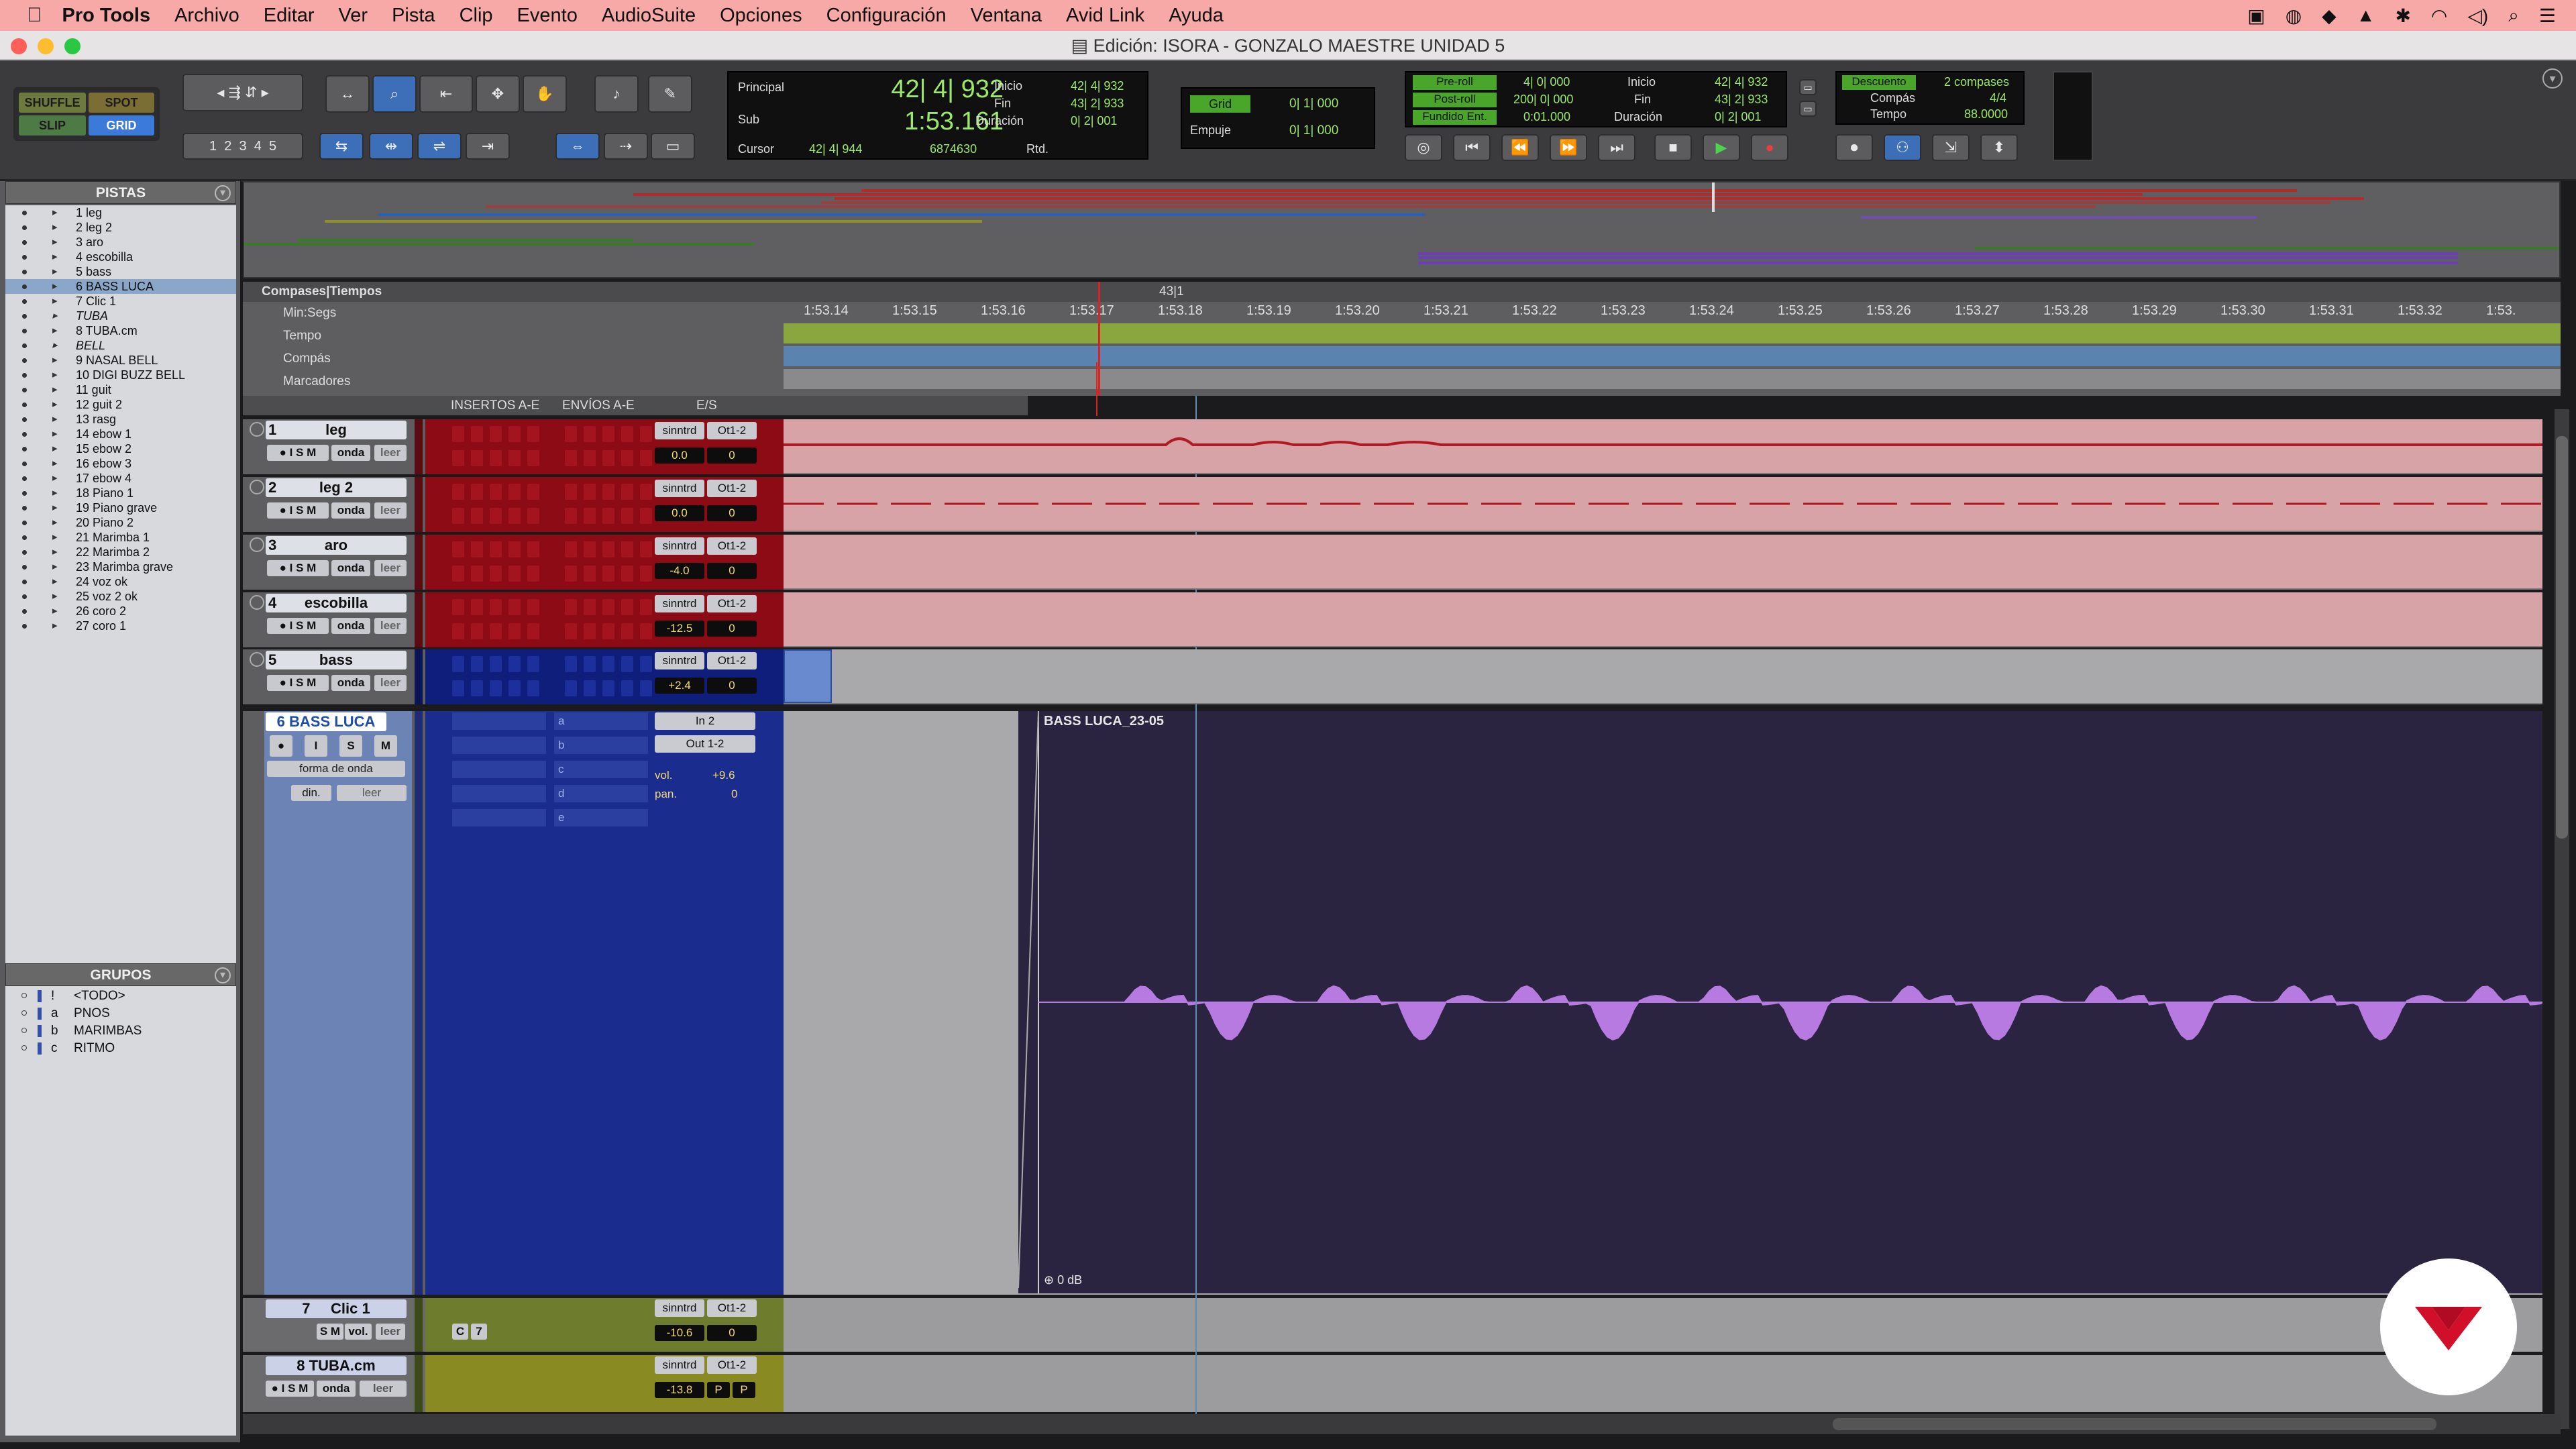 Image resolution: width=2576 pixels, height=1449 pixels. What do you see at coordinates (2562, 919) in the screenshot?
I see `vertical-scrollbar` at bounding box center [2562, 919].